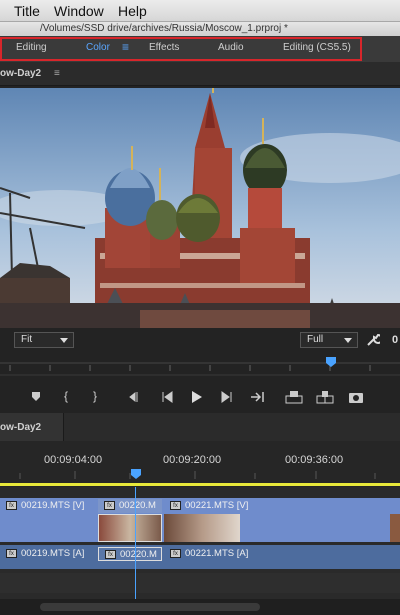 This screenshot has height=615, width=400. I want to click on step-forward-icon, so click(227, 397).